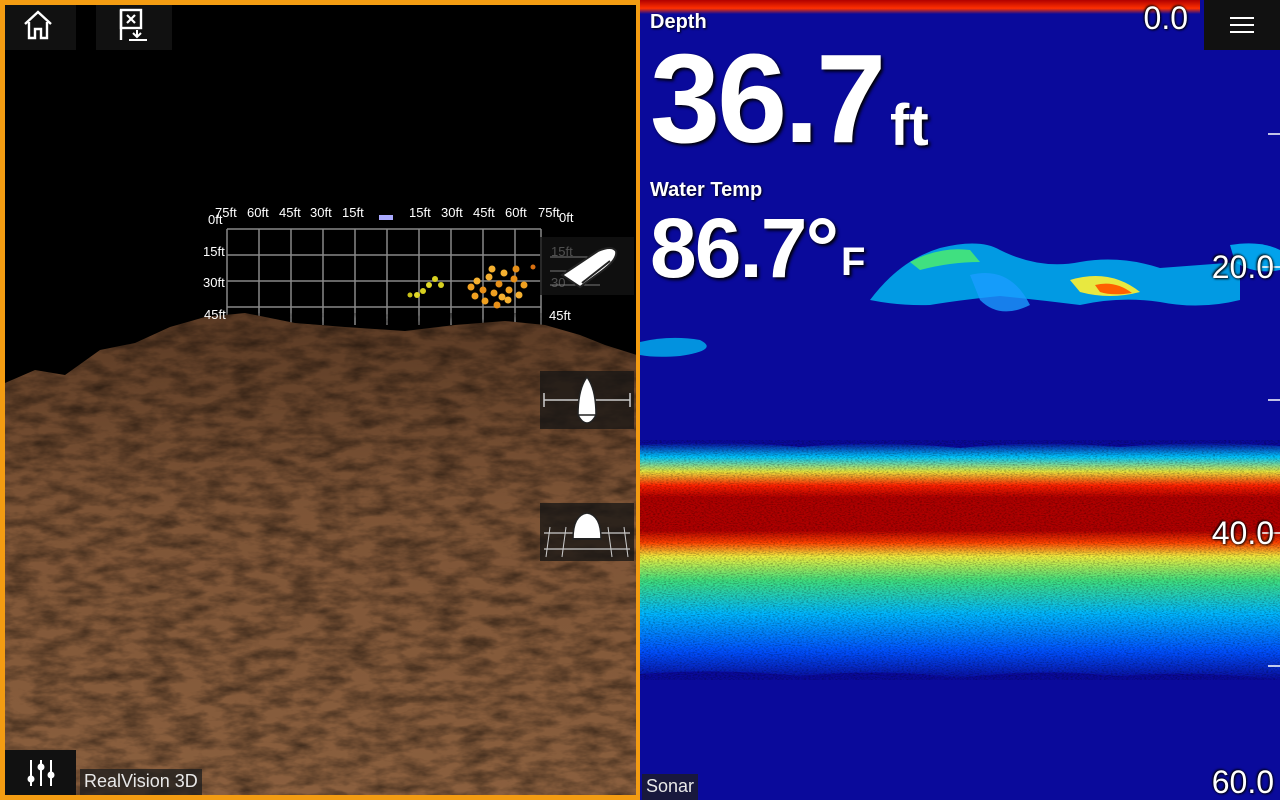 The width and height of the screenshot is (1280, 800). I want to click on depth-scale-label-40: 40.0, so click(1242, 533).